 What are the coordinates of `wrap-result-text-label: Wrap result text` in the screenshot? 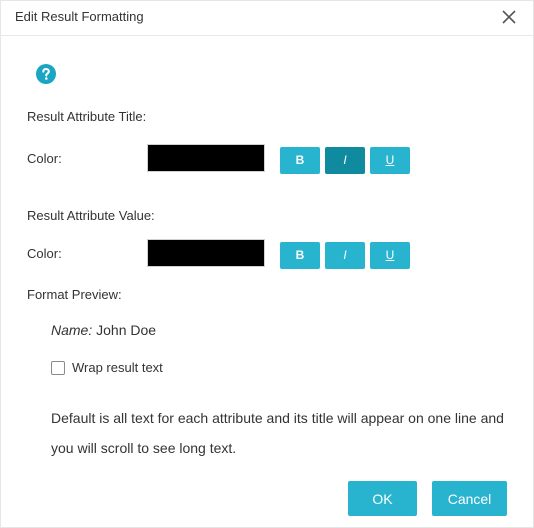 It's located at (117, 367).